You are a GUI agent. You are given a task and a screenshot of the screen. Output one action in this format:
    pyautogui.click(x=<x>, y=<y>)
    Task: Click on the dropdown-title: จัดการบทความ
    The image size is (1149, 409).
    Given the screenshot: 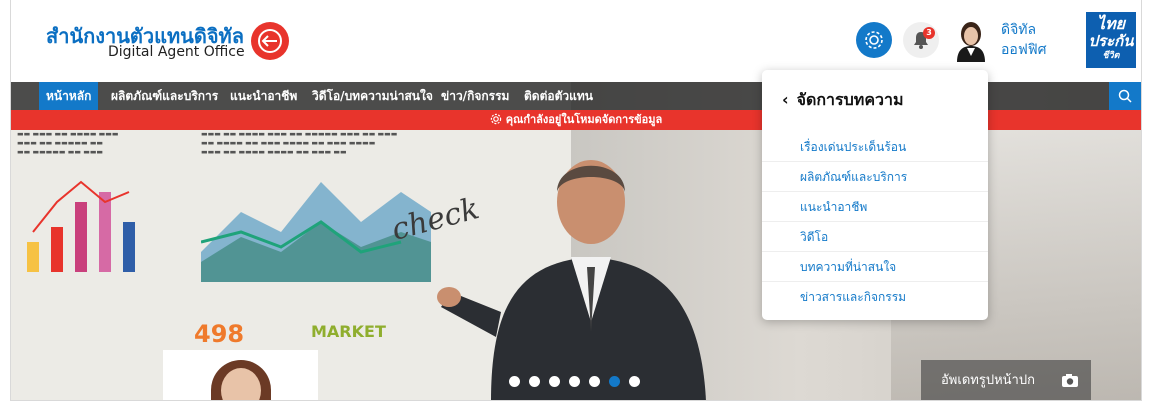 What is the action you would take?
    pyautogui.click(x=850, y=99)
    